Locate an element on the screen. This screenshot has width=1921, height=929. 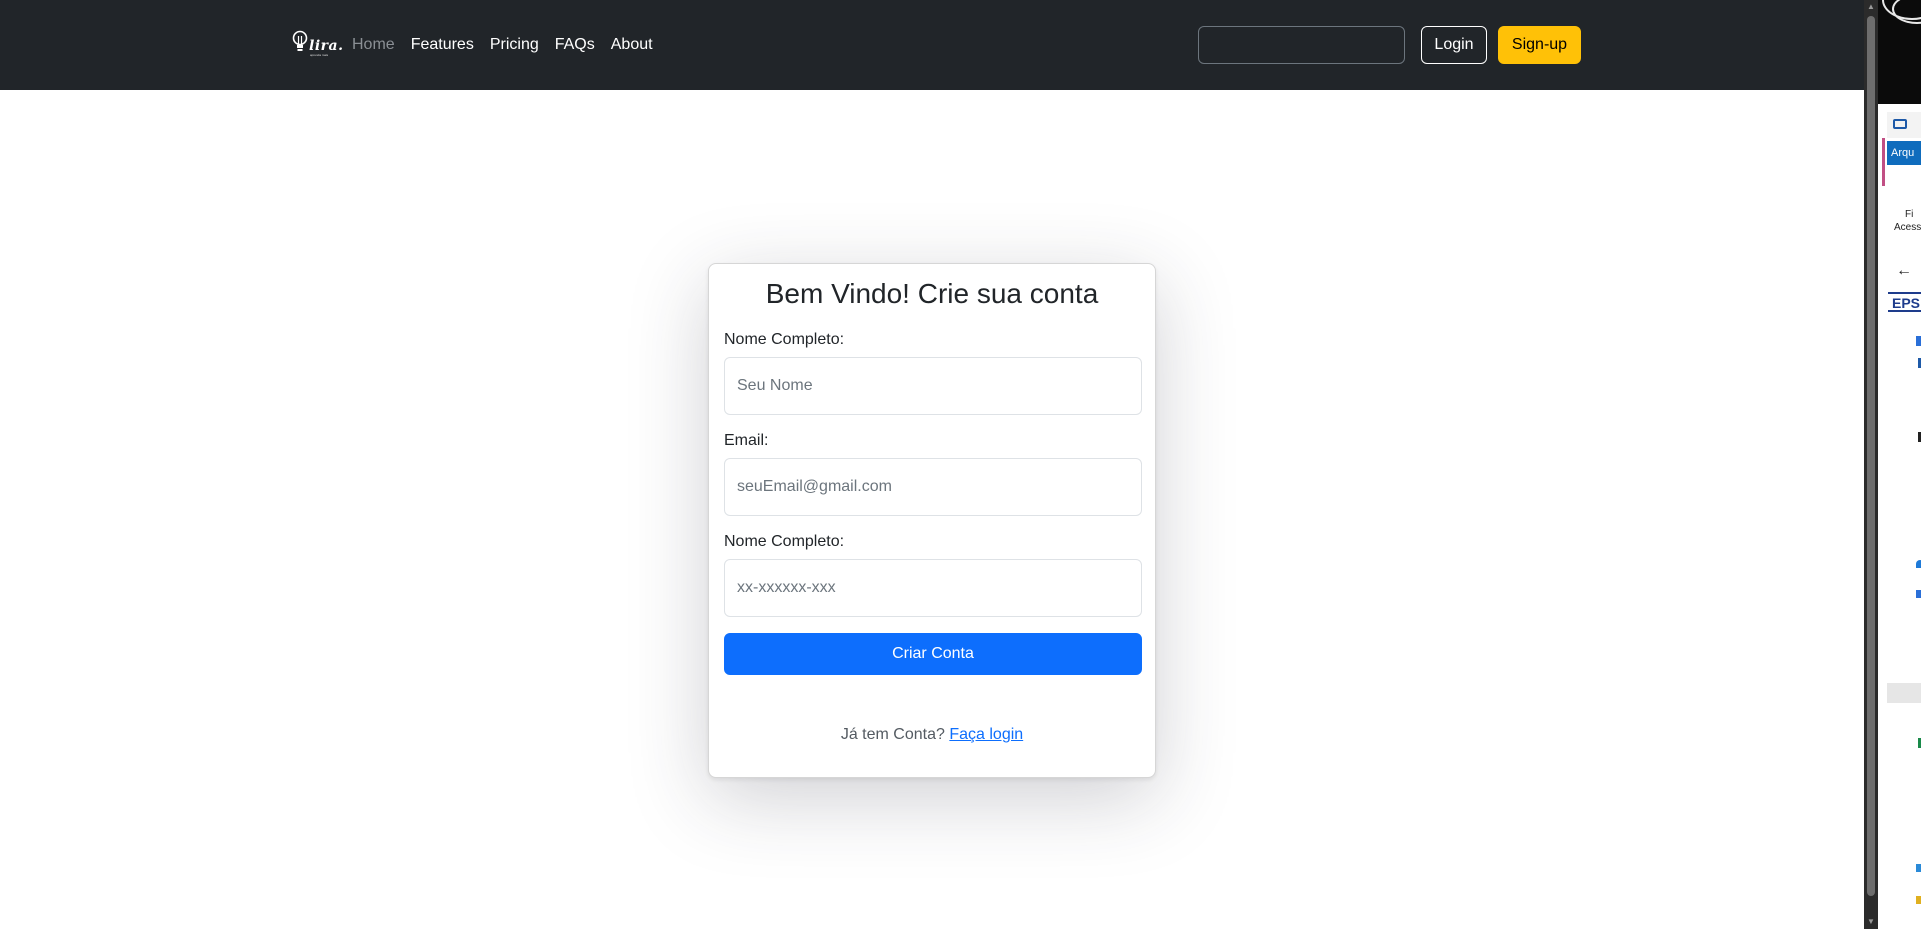
login-prompt: Já tem Conta? Faça login is located at coordinates (932, 735).